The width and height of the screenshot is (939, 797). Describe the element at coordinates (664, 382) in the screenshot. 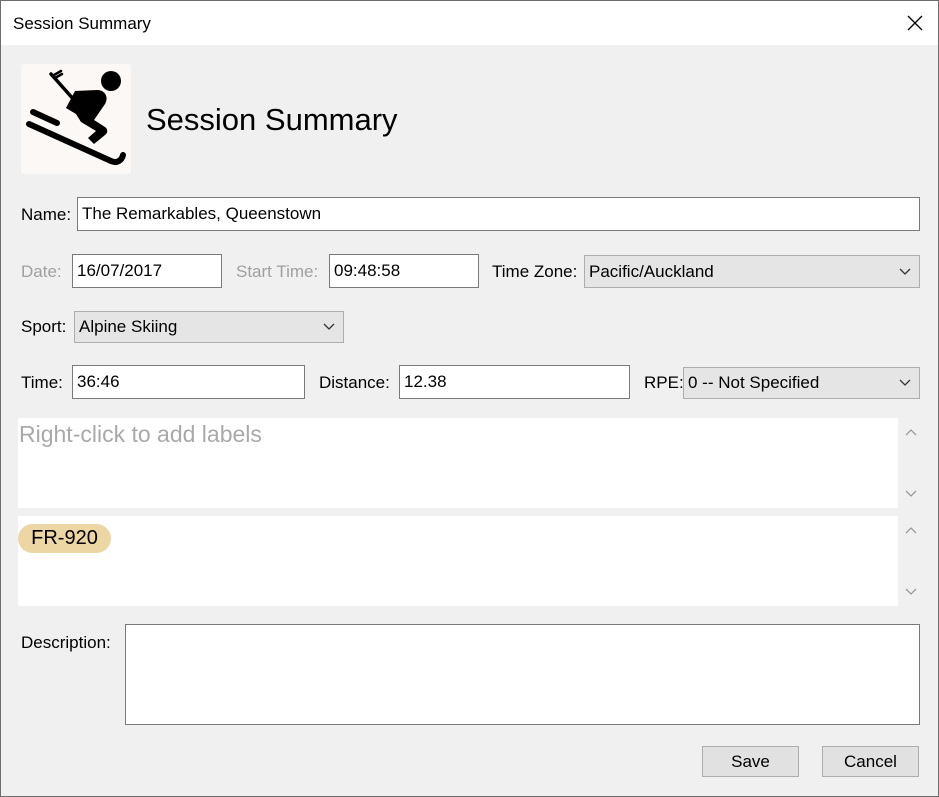

I see `rpe-label: RPE:` at that location.